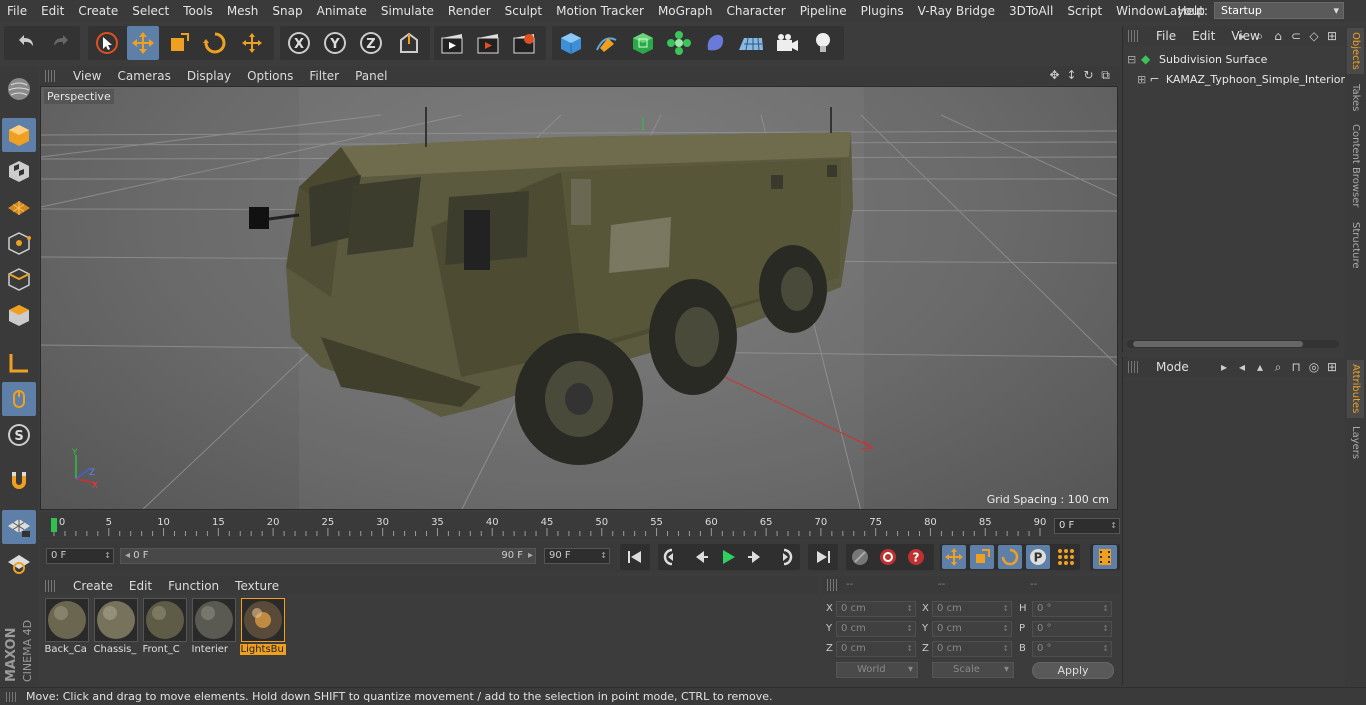 Image resolution: width=1366 pixels, height=705 pixels. What do you see at coordinates (19, 315) in the screenshot?
I see `polygons-mode-icon` at bounding box center [19, 315].